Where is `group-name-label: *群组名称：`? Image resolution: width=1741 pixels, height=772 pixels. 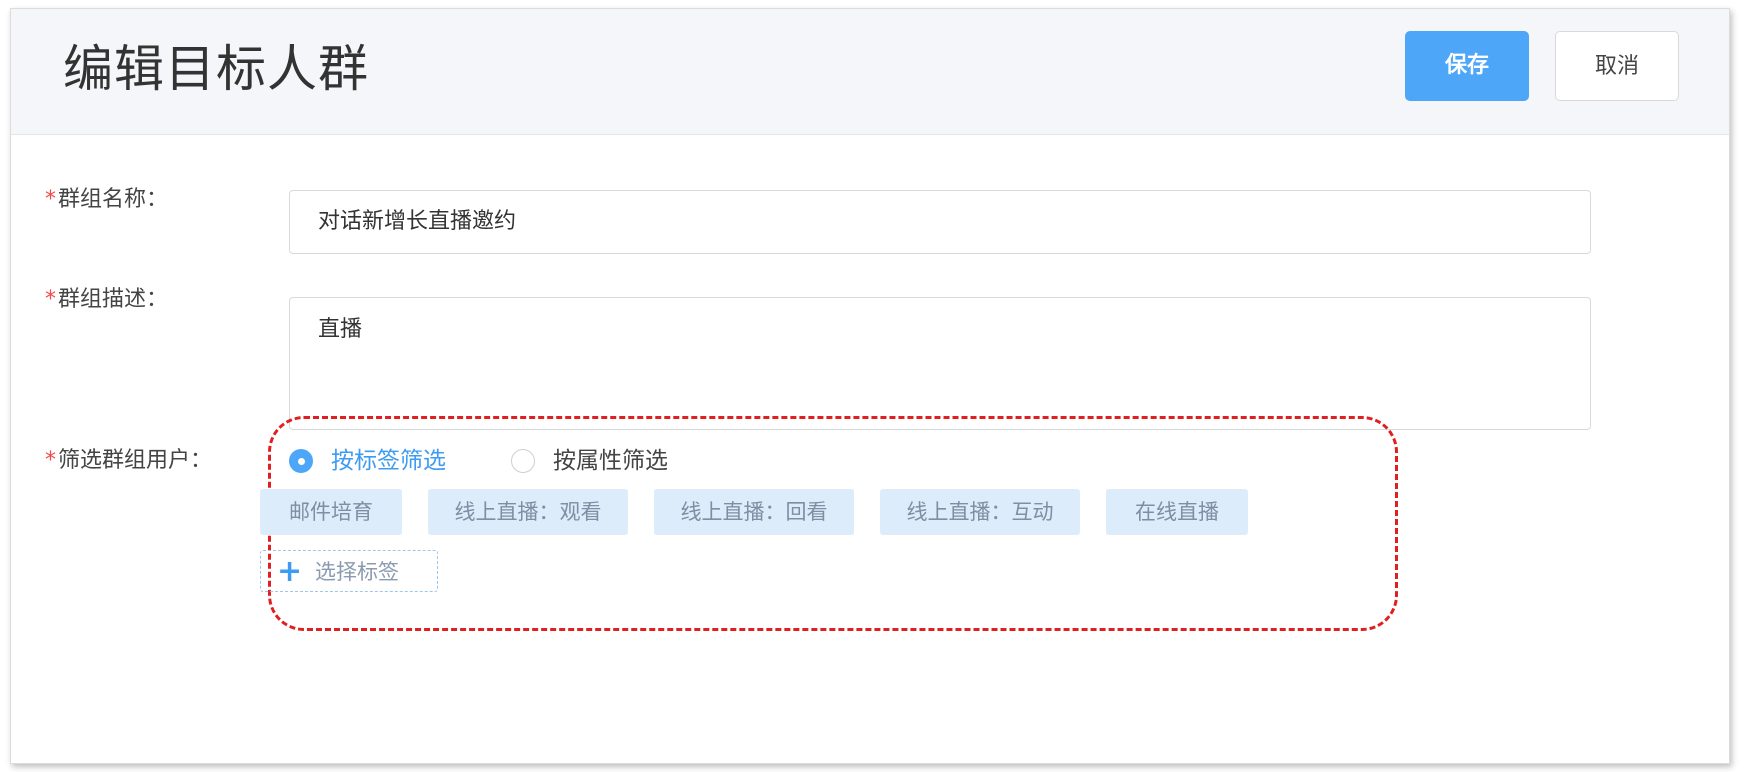 group-name-label: *群组名称： is located at coordinates (106, 200).